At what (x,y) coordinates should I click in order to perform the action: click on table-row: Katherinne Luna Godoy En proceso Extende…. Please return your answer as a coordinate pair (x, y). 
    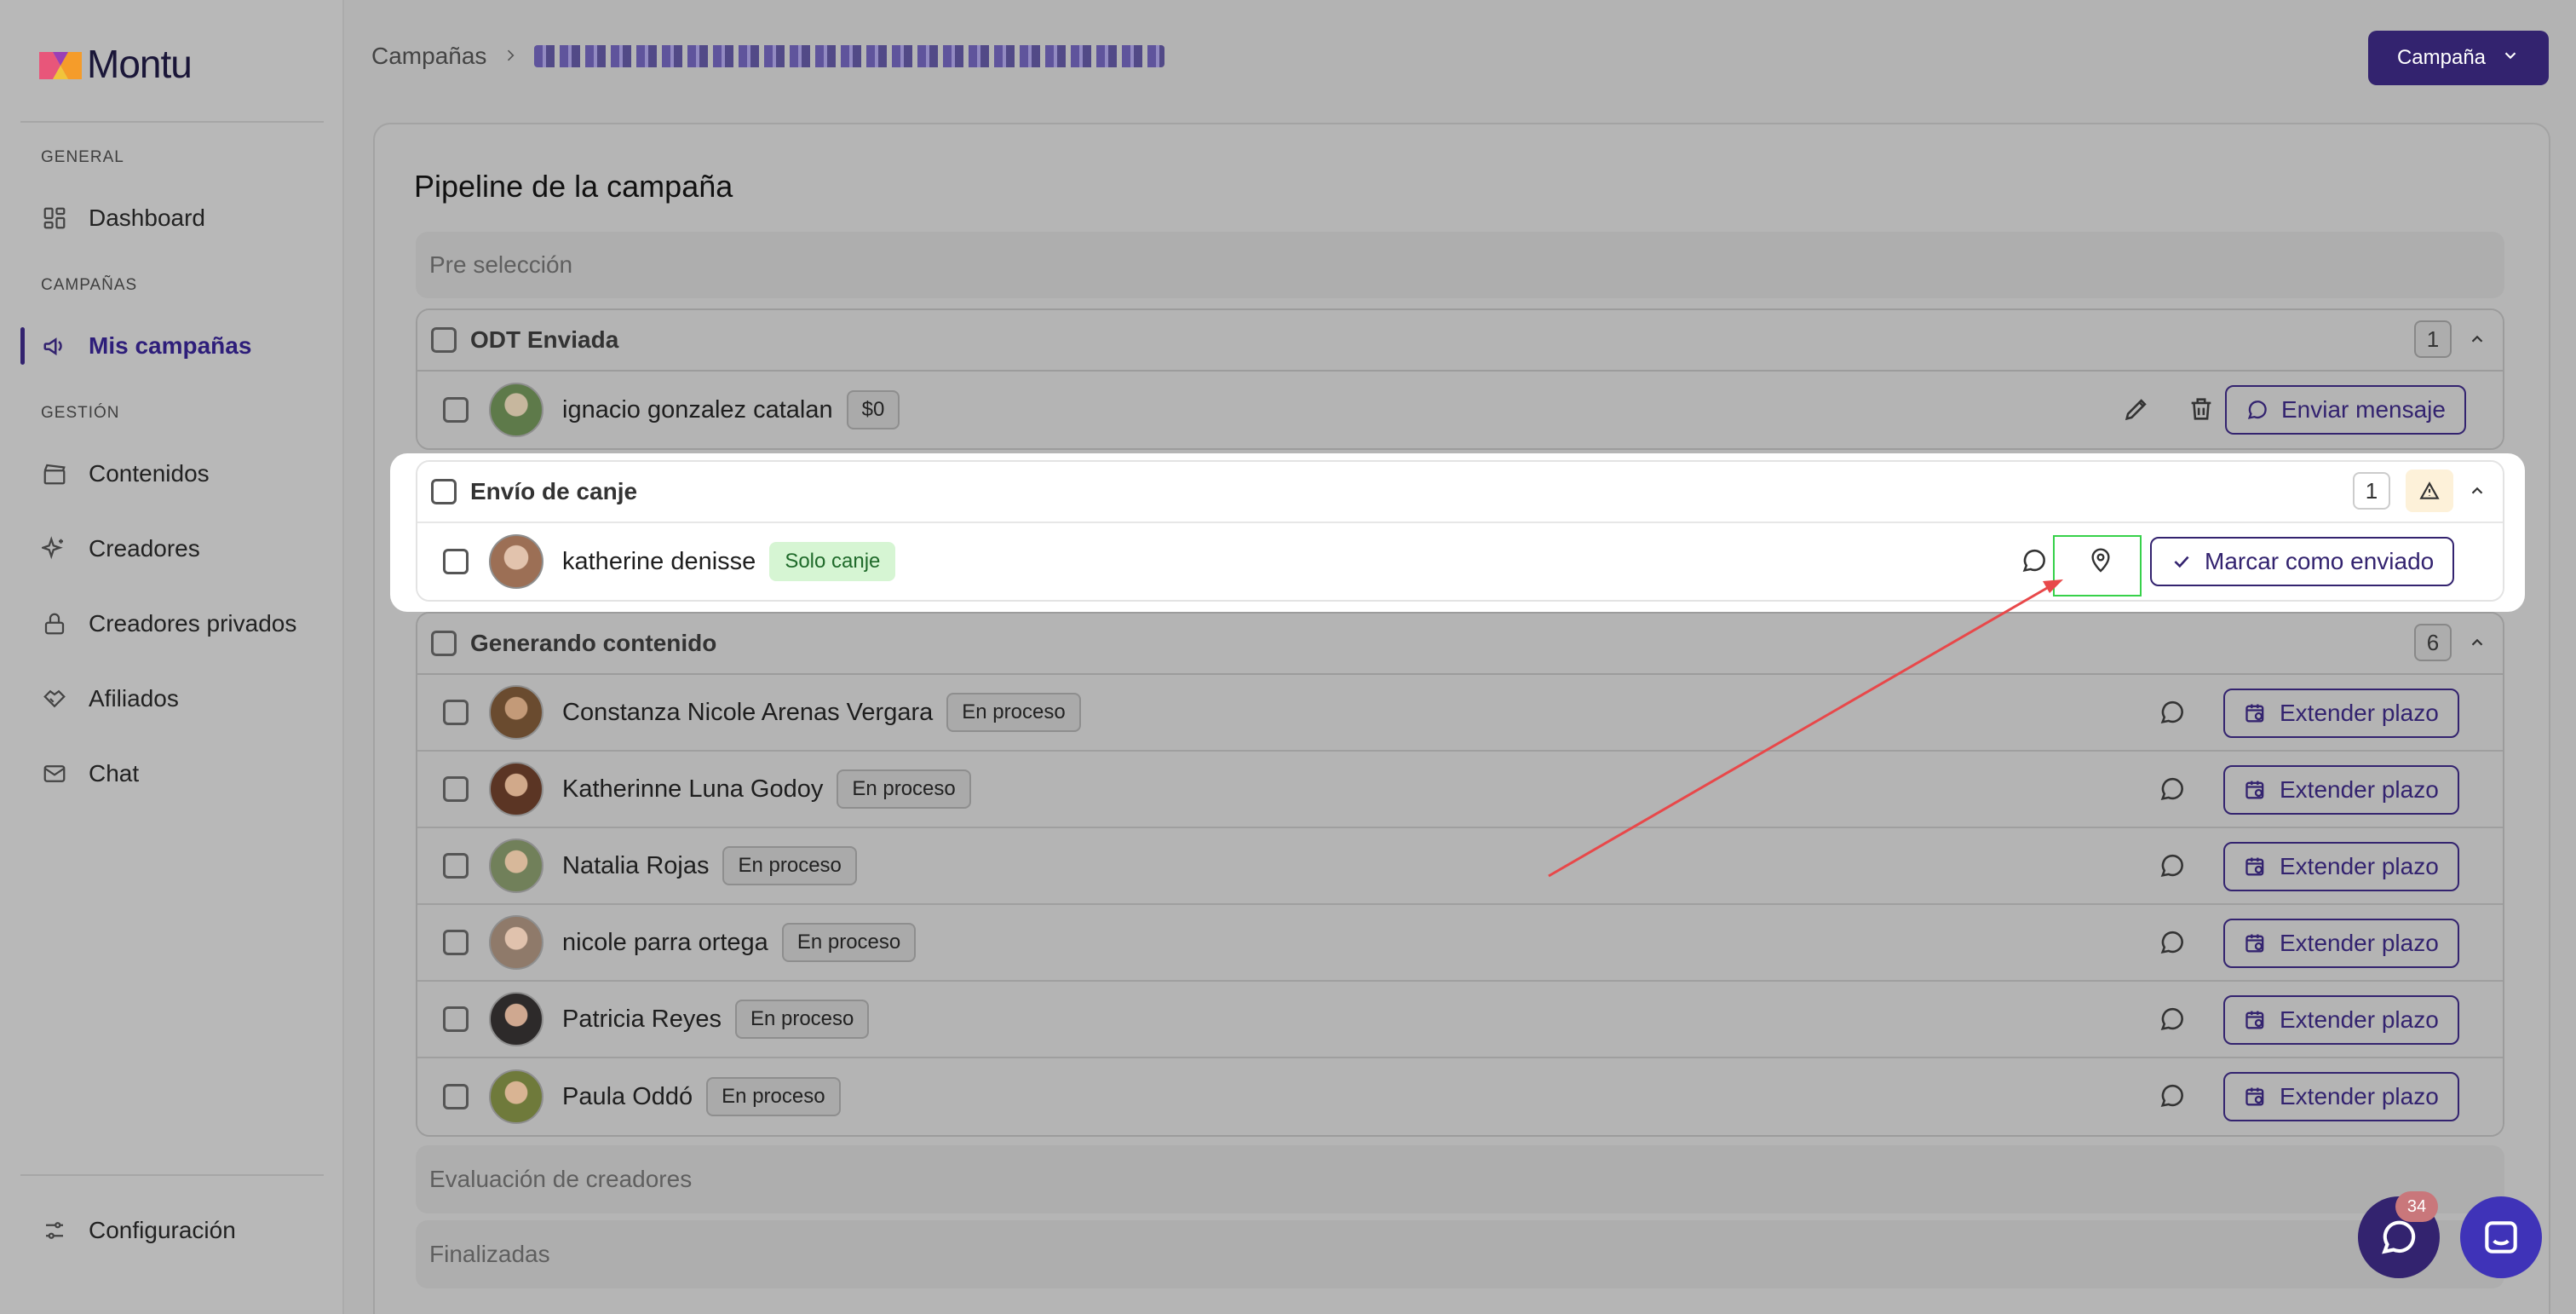
    Looking at the image, I should click on (1460, 790).